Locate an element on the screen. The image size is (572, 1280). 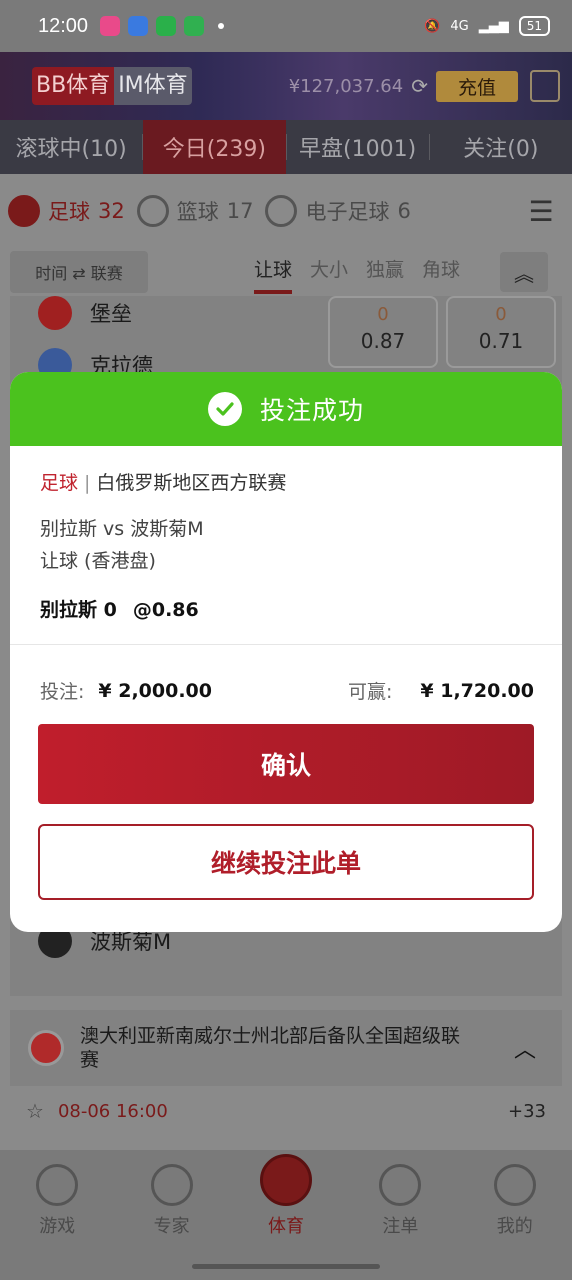
check-circle-icon is located at coordinates (224, 409).